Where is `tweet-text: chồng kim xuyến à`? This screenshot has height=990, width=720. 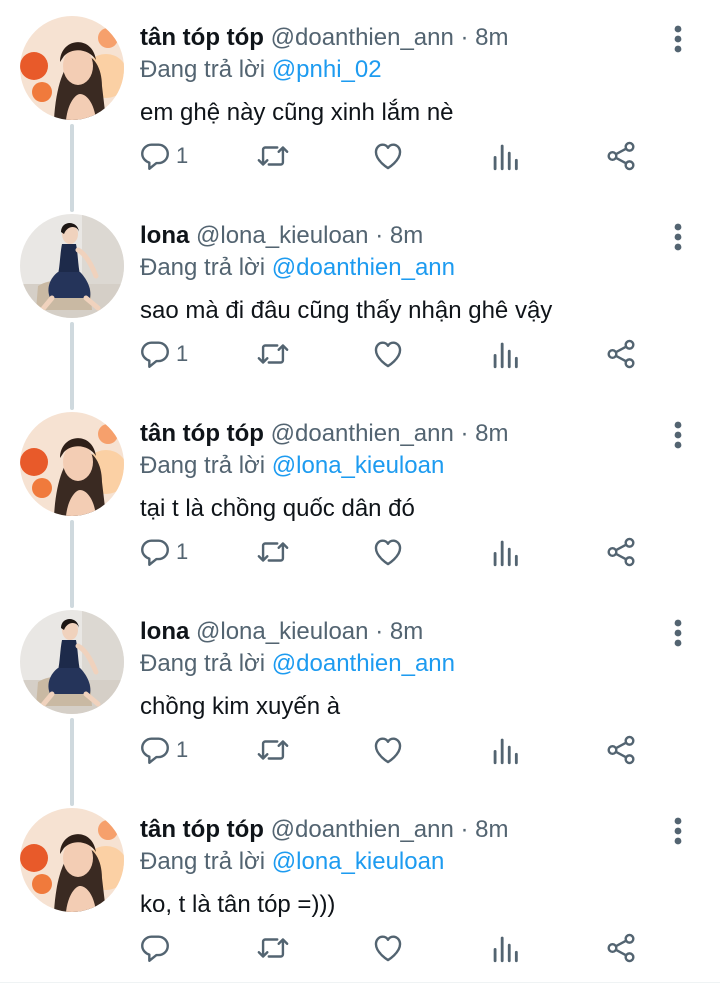
tweet-text: chồng kim xuyến à is located at coordinates (240, 706).